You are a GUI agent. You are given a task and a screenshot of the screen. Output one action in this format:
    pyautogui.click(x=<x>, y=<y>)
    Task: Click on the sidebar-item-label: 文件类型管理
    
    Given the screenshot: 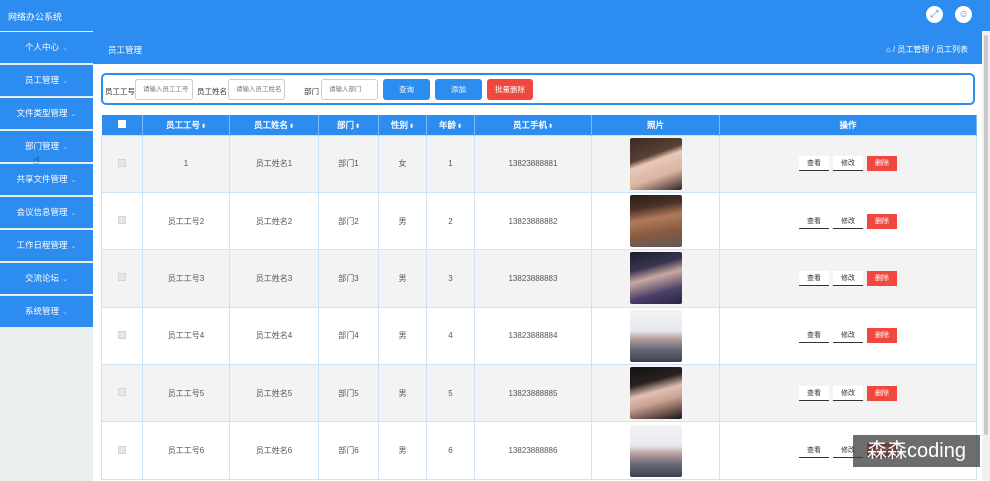 What is the action you would take?
    pyautogui.click(x=42, y=113)
    